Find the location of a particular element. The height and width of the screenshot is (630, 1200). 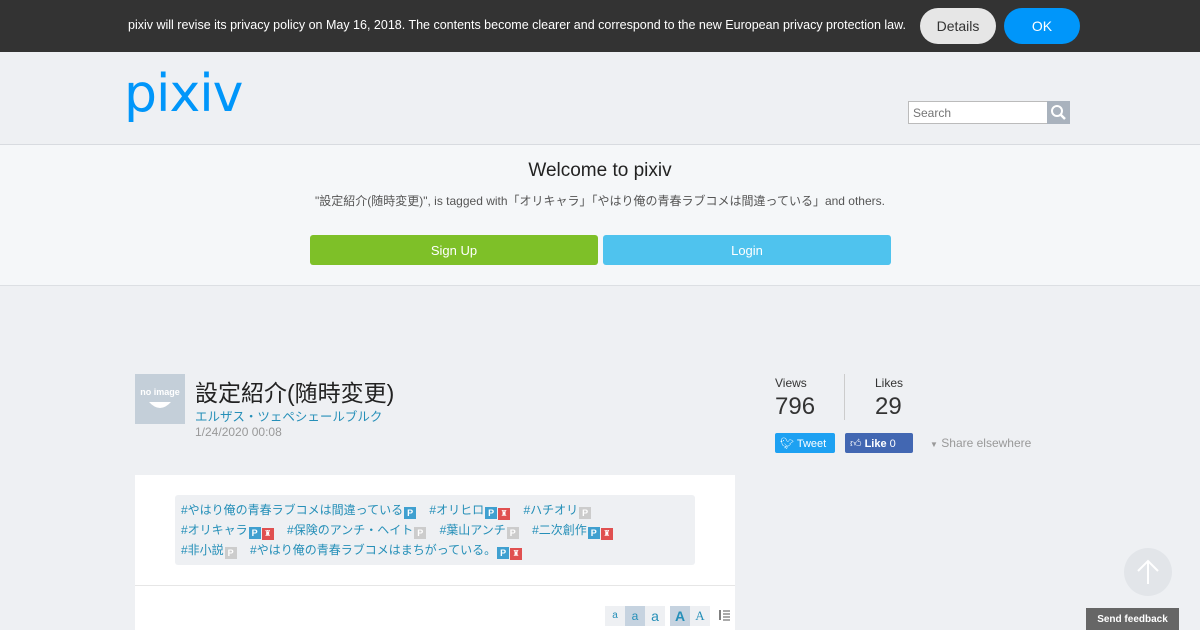

author-link: エルザス・ツェペシェールブルク is located at coordinates (288, 415).